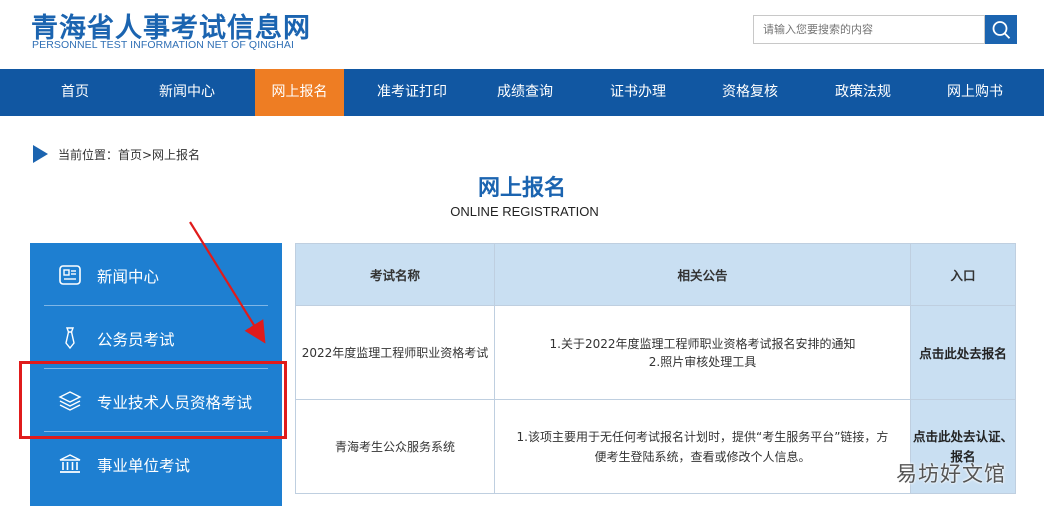  I want to click on table-header-row: 考试名称 相关公告 入口, so click(655, 274).